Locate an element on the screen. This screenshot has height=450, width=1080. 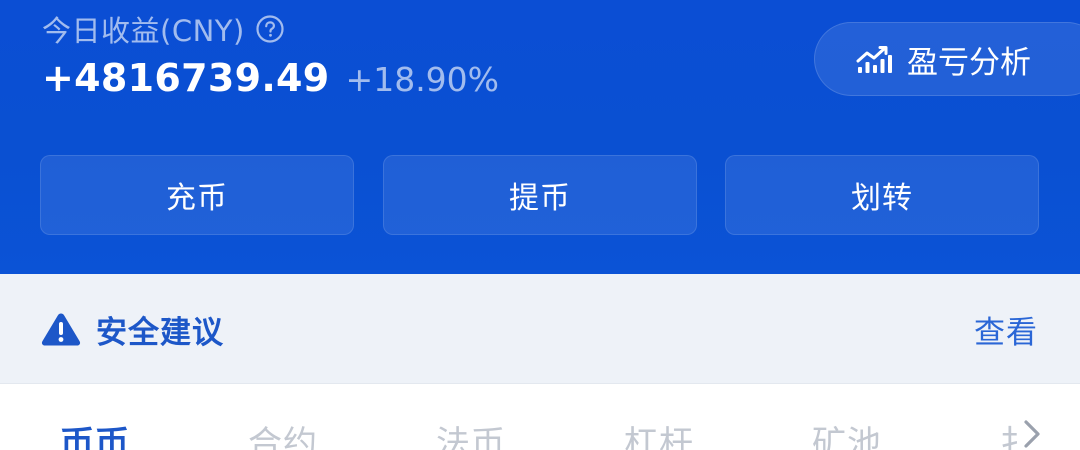
tab-fiat: 法币 is located at coordinates (471, 433).